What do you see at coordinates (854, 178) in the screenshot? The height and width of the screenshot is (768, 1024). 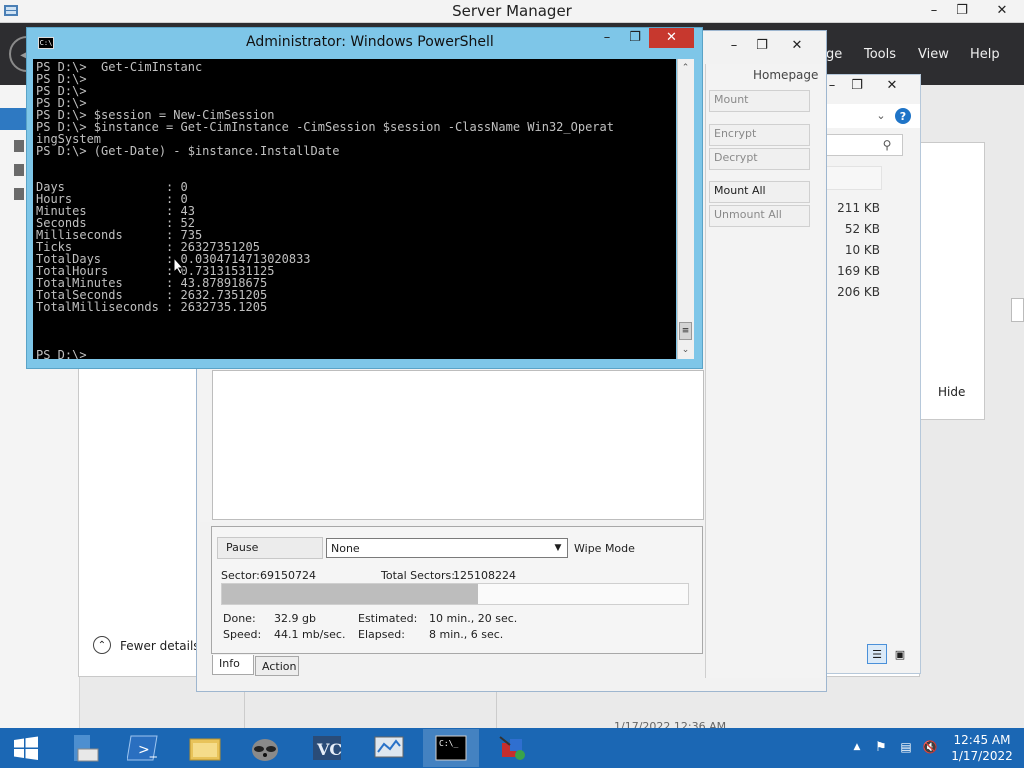 I see `file-list-header` at bounding box center [854, 178].